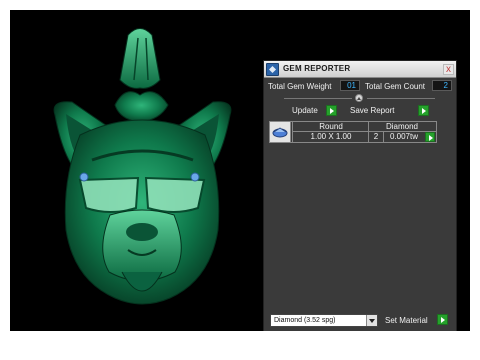 The image size is (480, 360). Describe the element at coordinates (401, 98) in the screenshot. I see `divider-right` at that location.